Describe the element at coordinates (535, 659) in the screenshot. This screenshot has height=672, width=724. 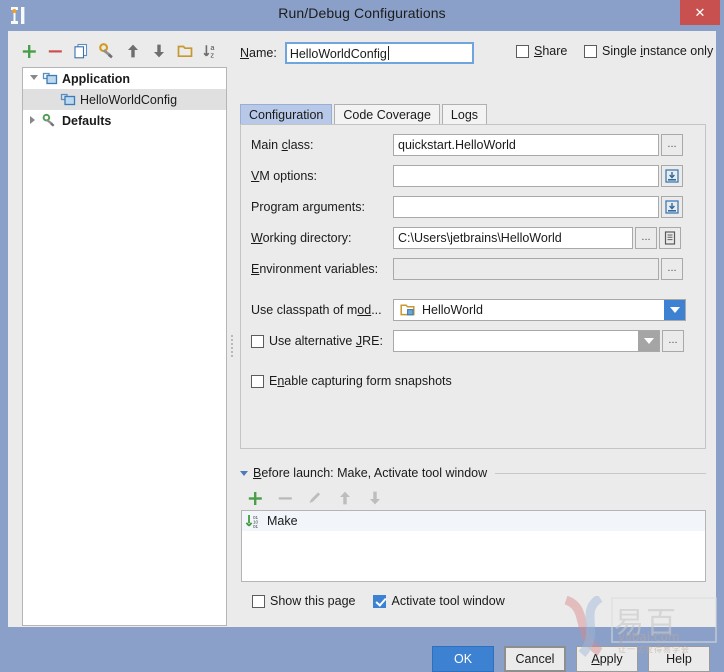
I see `cancel-button: Cancel` at that location.